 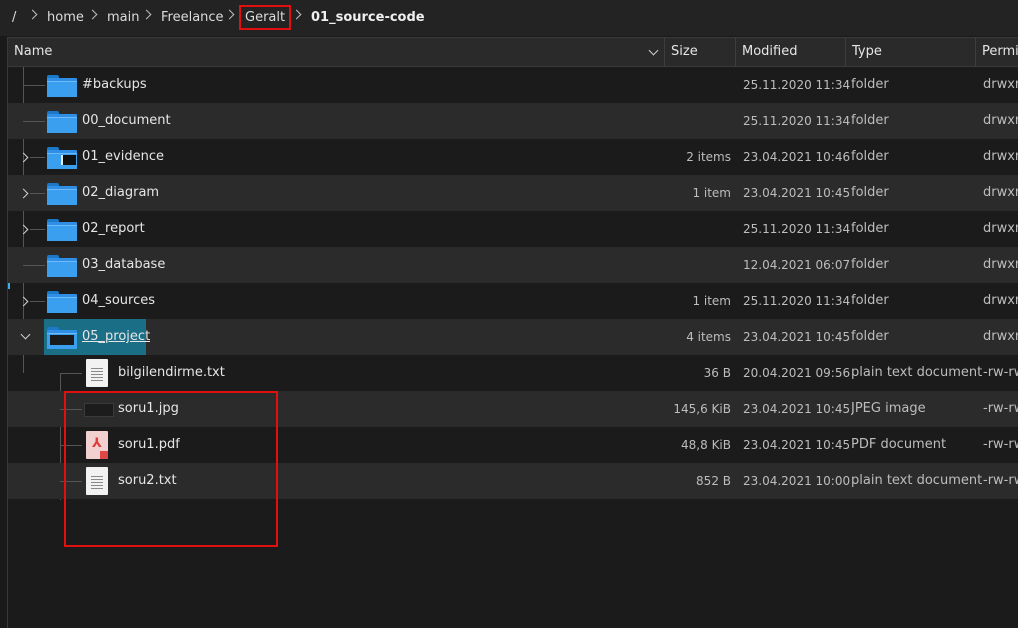 What do you see at coordinates (33, 51) in the screenshot?
I see `column-name-label: Name` at bounding box center [33, 51].